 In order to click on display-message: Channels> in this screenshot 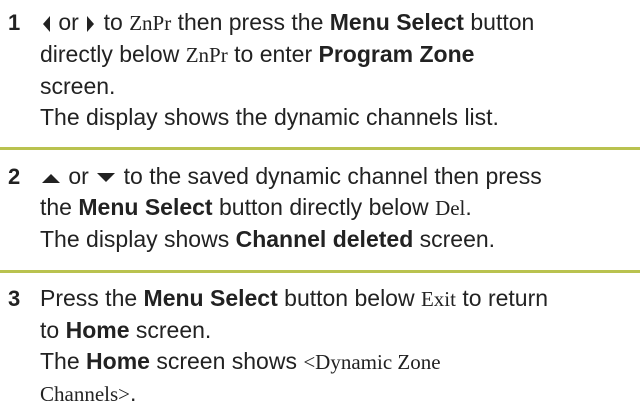, I will do `click(85, 394)`.